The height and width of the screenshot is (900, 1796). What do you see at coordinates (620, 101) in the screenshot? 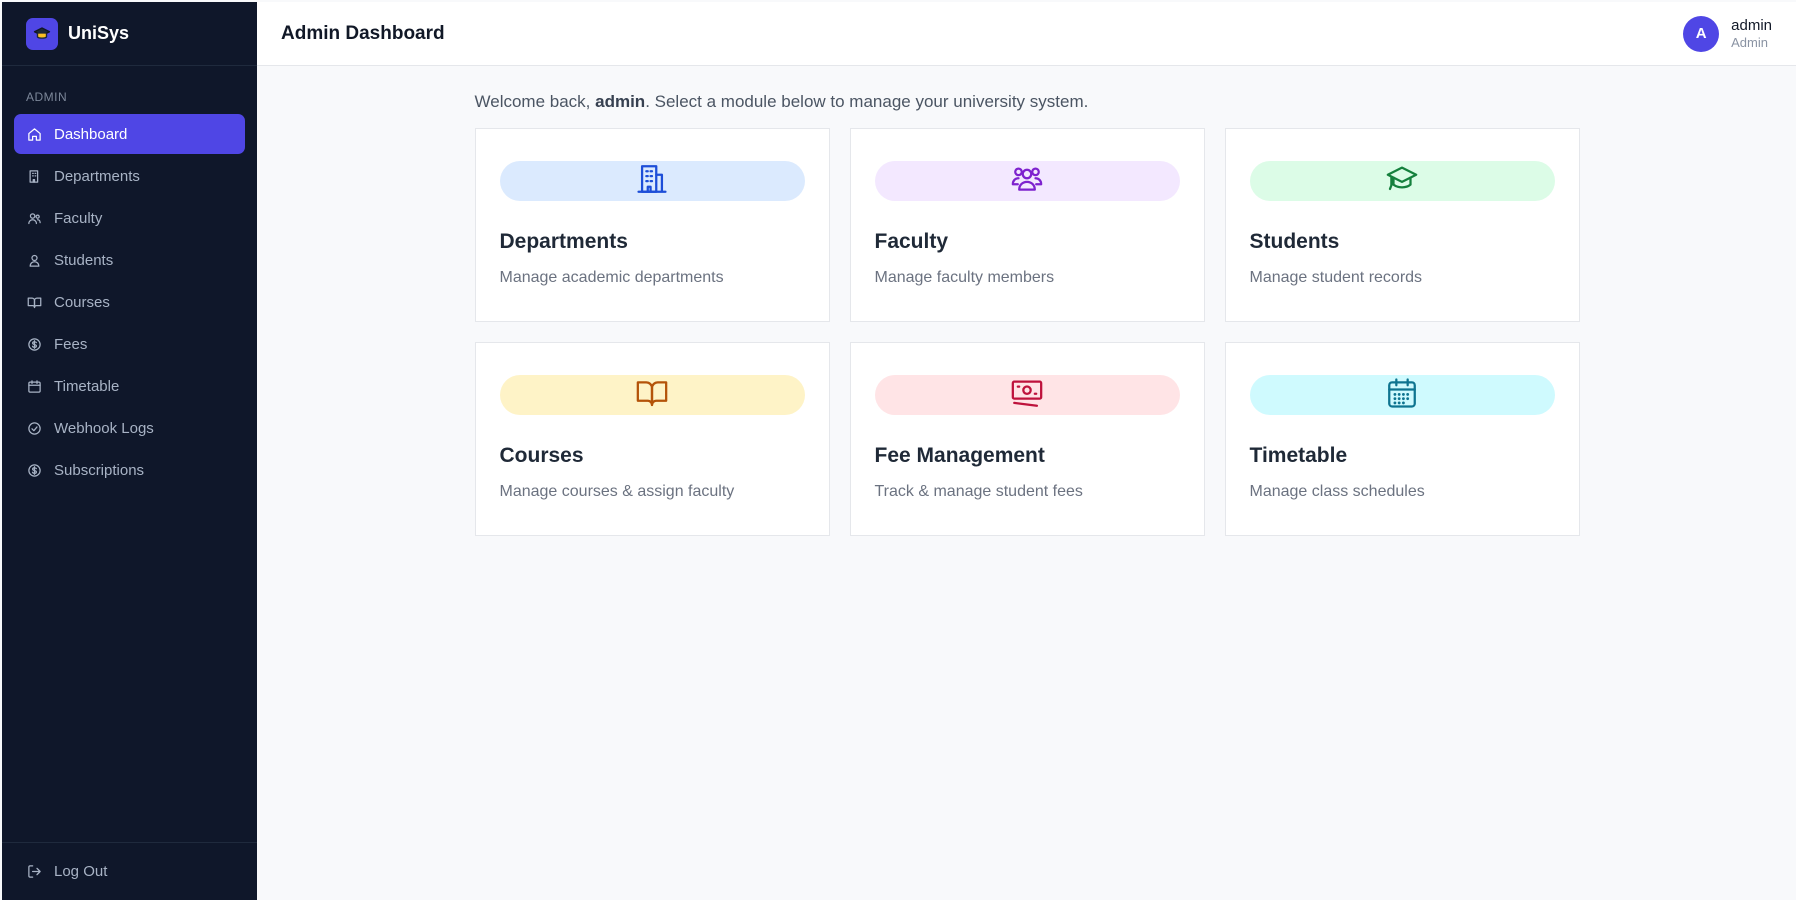
I see `welcome-username: admin` at bounding box center [620, 101].